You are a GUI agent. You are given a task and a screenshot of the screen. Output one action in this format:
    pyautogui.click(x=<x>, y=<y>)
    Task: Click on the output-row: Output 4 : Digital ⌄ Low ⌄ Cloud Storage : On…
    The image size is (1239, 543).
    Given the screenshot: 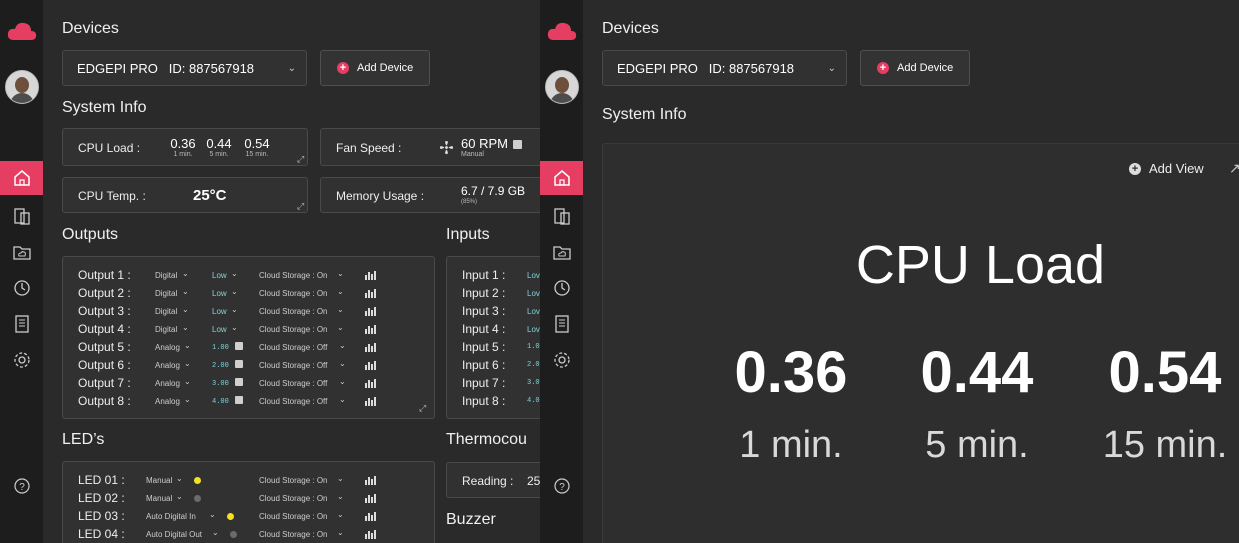 What is the action you would take?
    pyautogui.click(x=248, y=329)
    